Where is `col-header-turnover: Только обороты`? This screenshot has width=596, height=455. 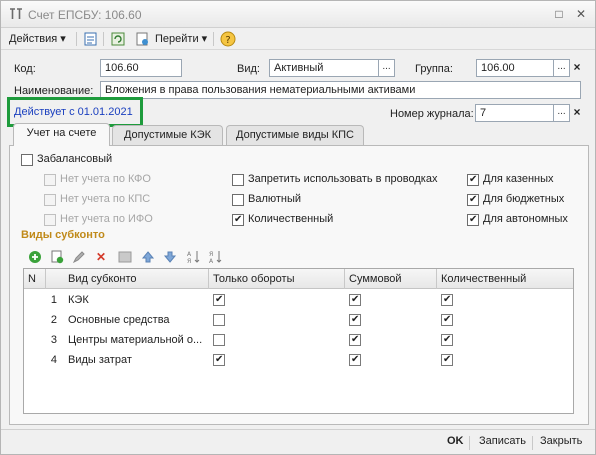
col-header-turnover: Только обороты is located at coordinates (277, 279).